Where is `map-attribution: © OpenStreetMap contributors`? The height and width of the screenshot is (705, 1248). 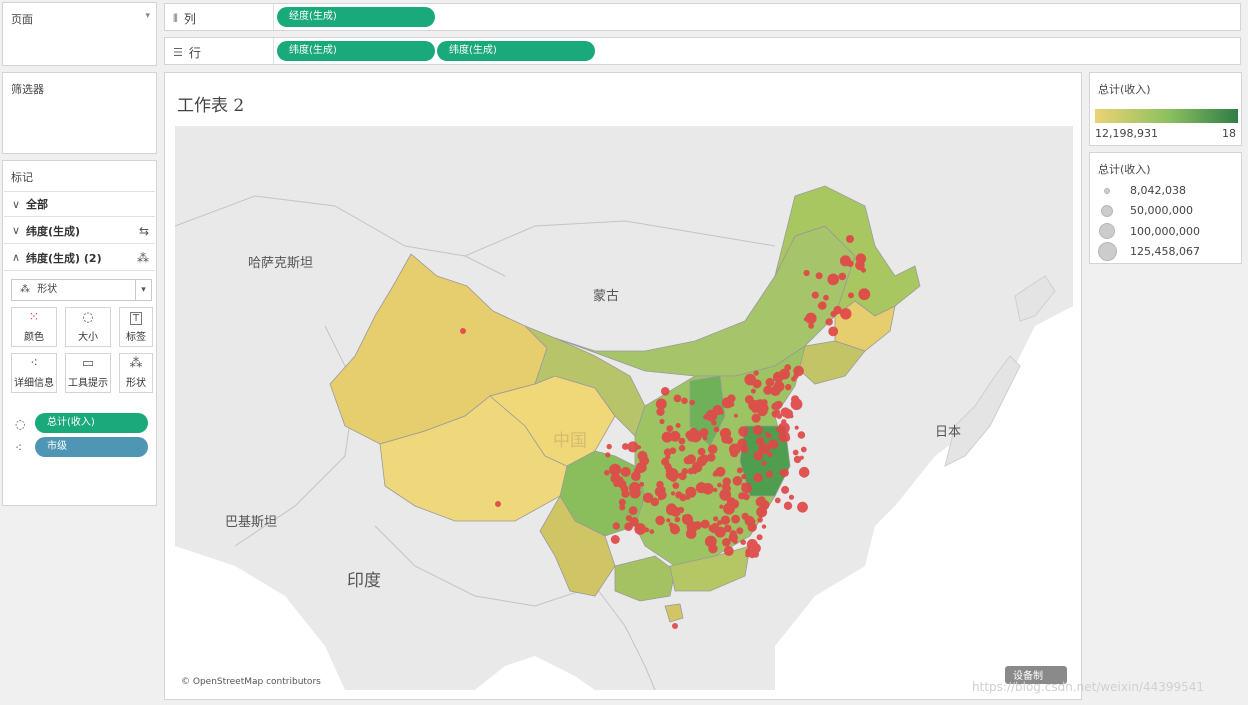
map-attribution: © OpenStreetMap contributors is located at coordinates (251, 682).